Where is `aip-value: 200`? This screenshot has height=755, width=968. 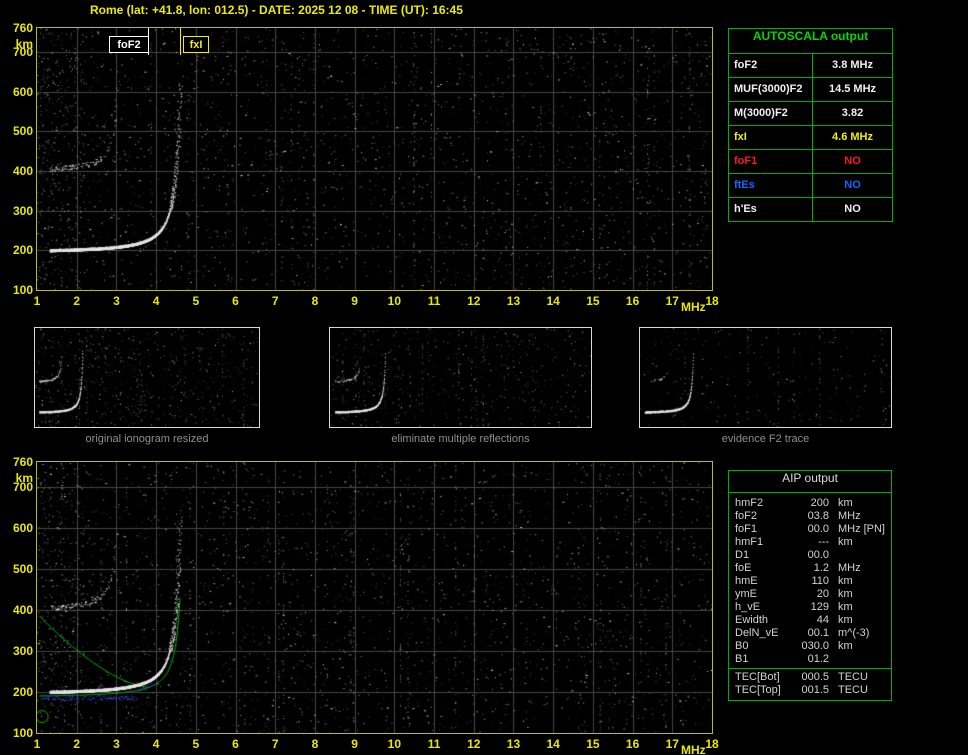 aip-value: 200 is located at coordinates (819, 503).